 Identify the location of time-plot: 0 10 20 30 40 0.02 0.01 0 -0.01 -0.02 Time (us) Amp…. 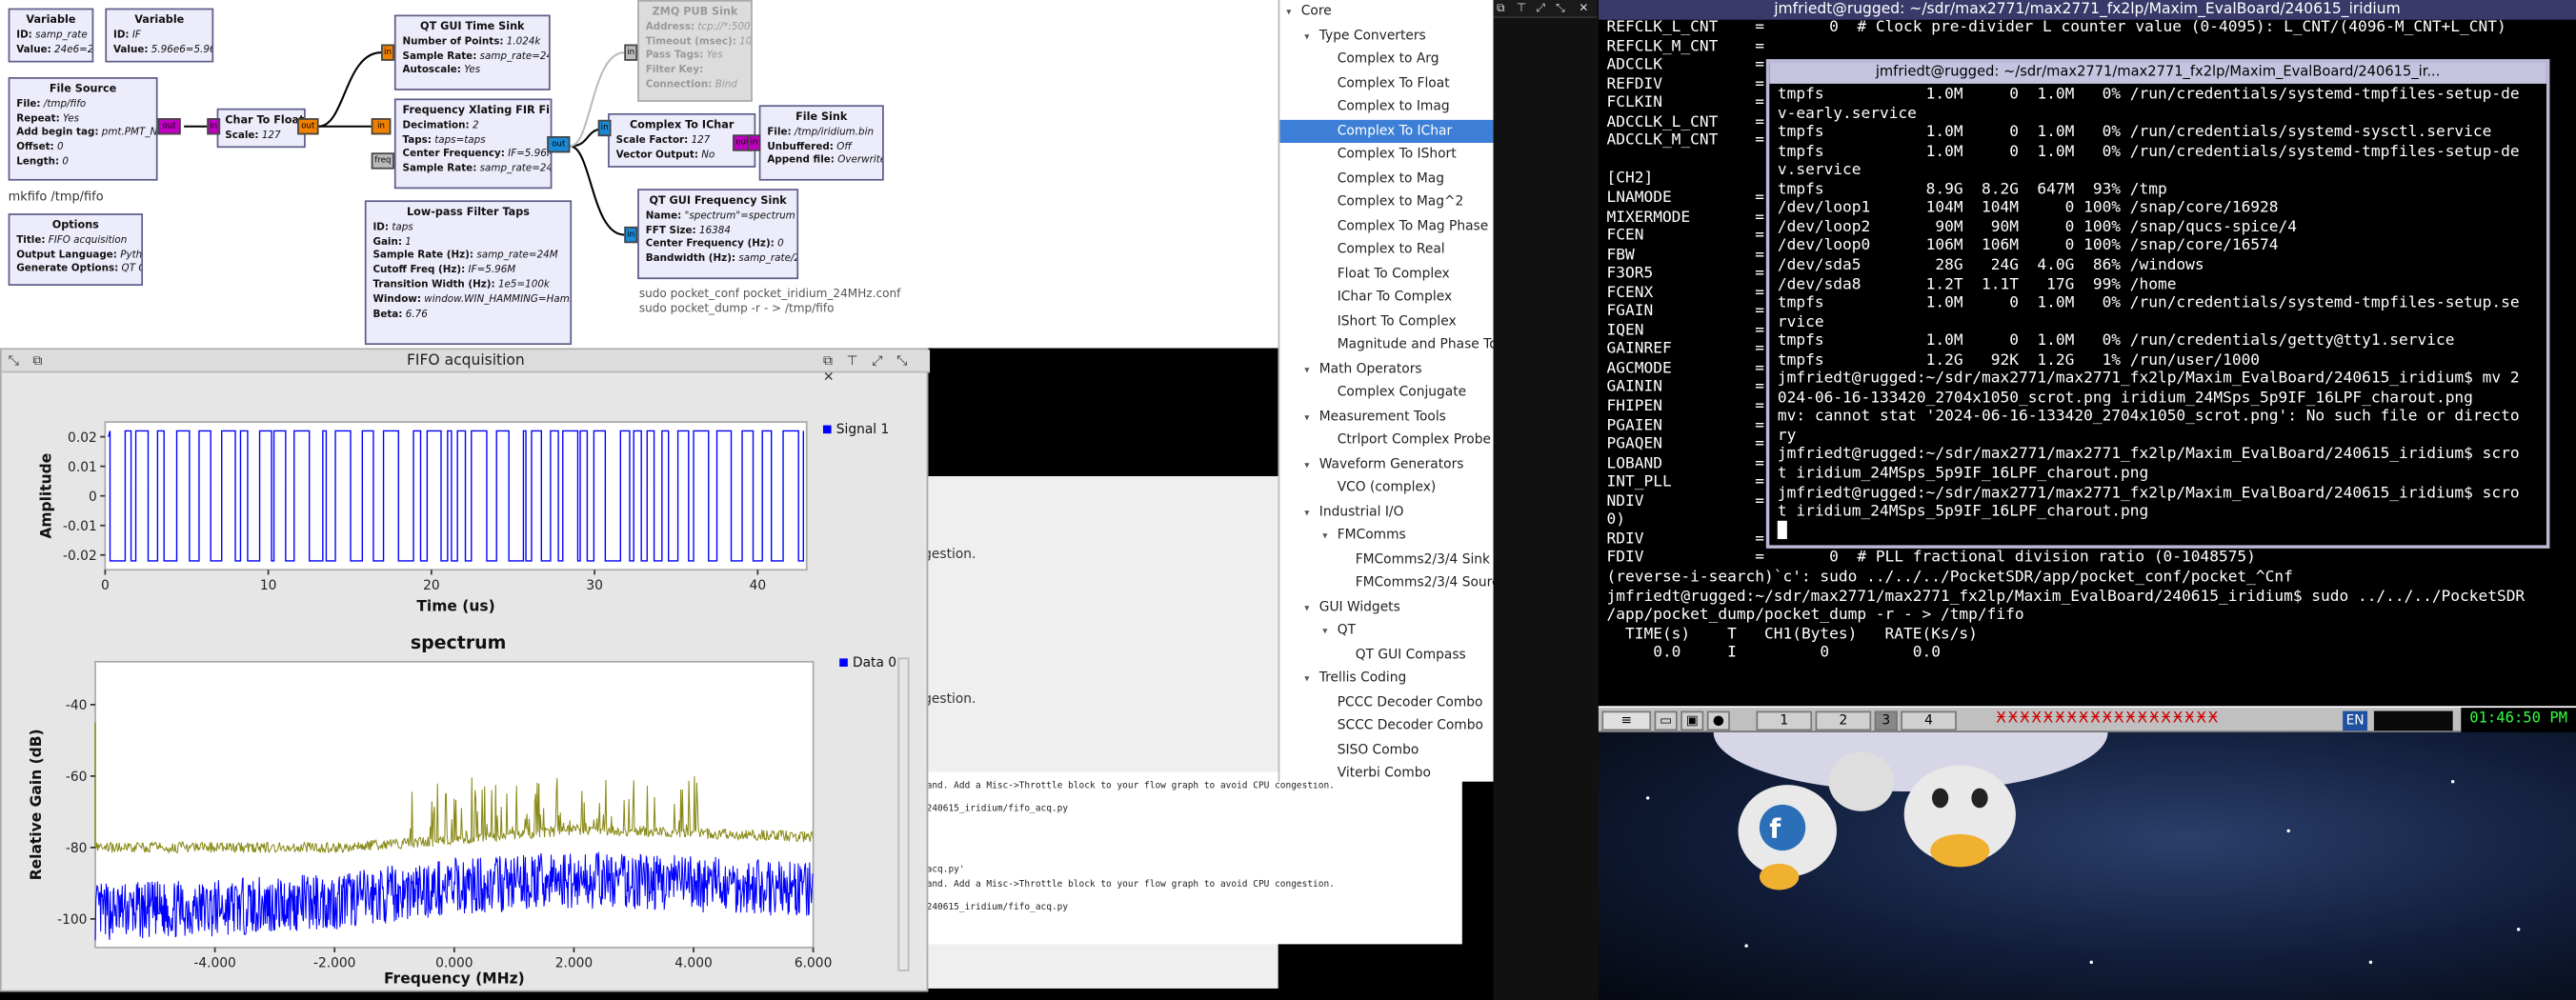
(464, 499).